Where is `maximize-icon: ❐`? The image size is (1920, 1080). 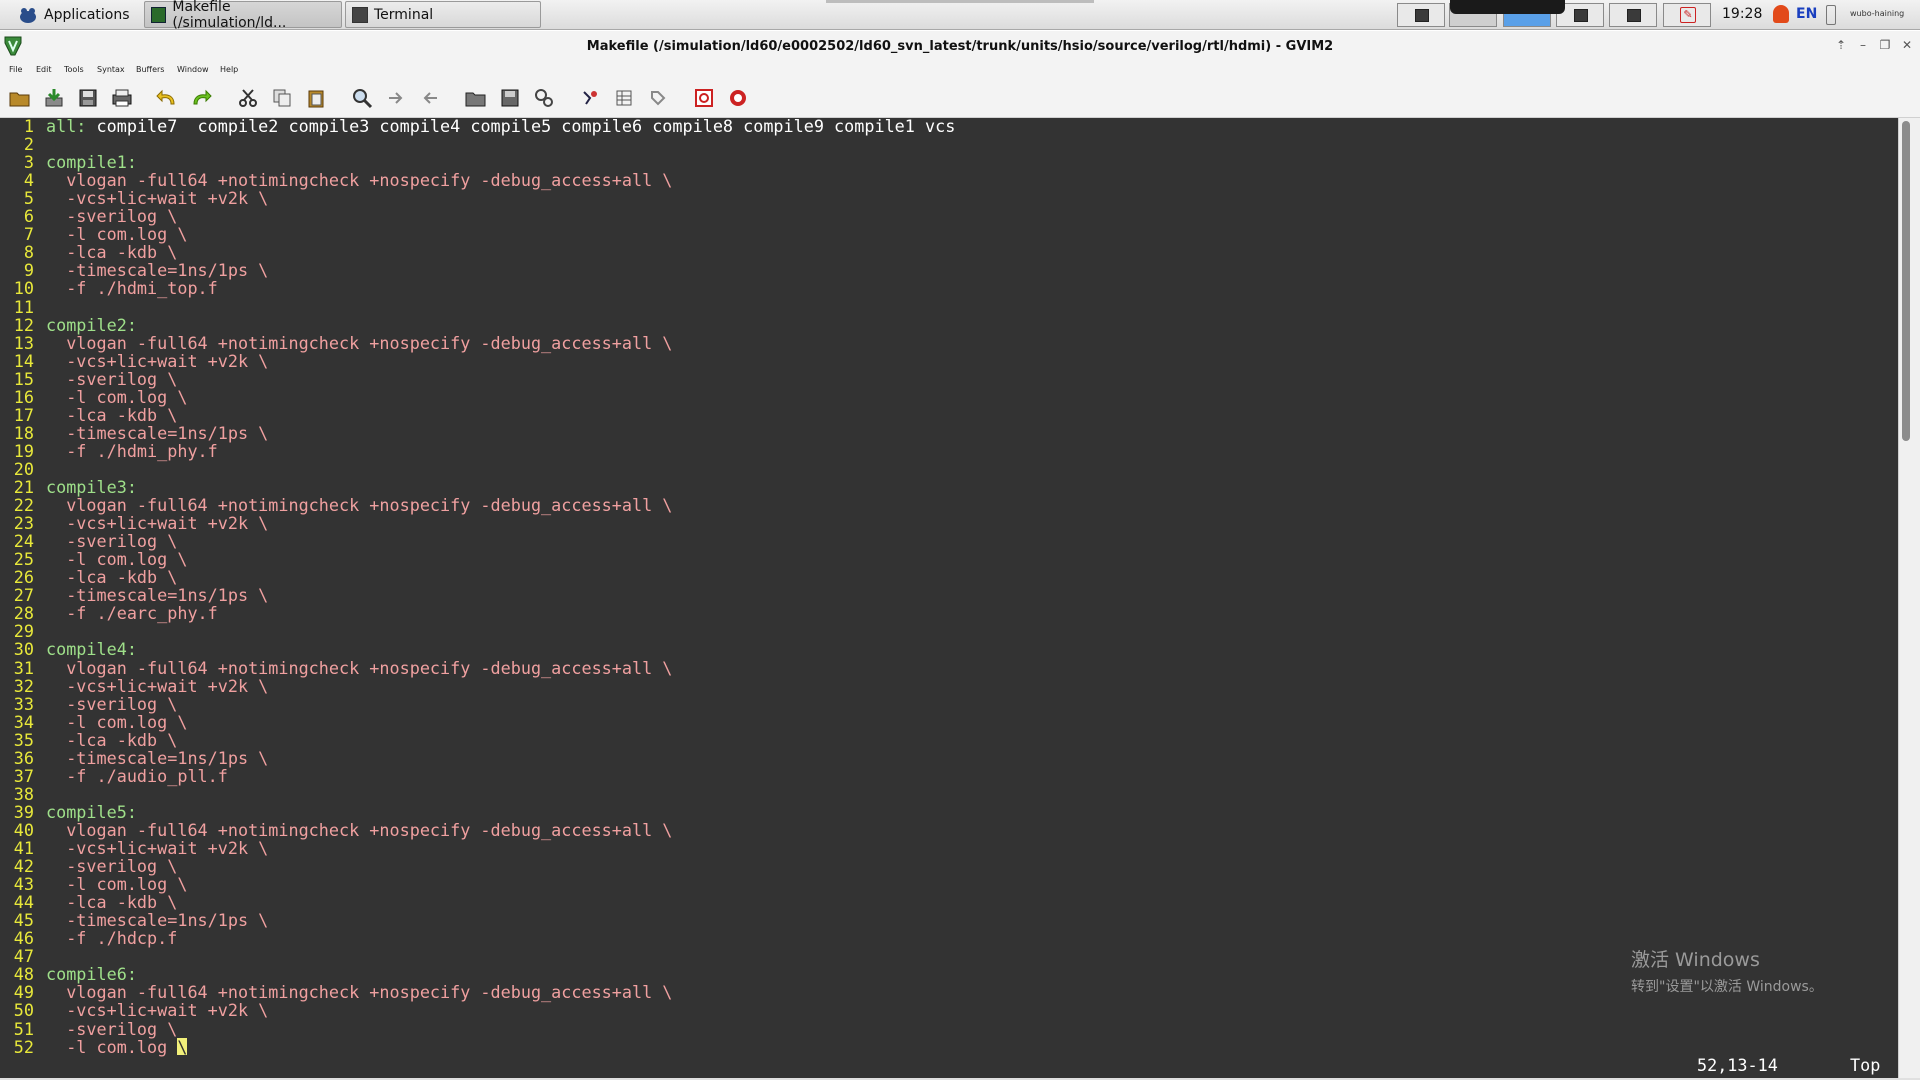 maximize-icon: ❐ is located at coordinates (1885, 45).